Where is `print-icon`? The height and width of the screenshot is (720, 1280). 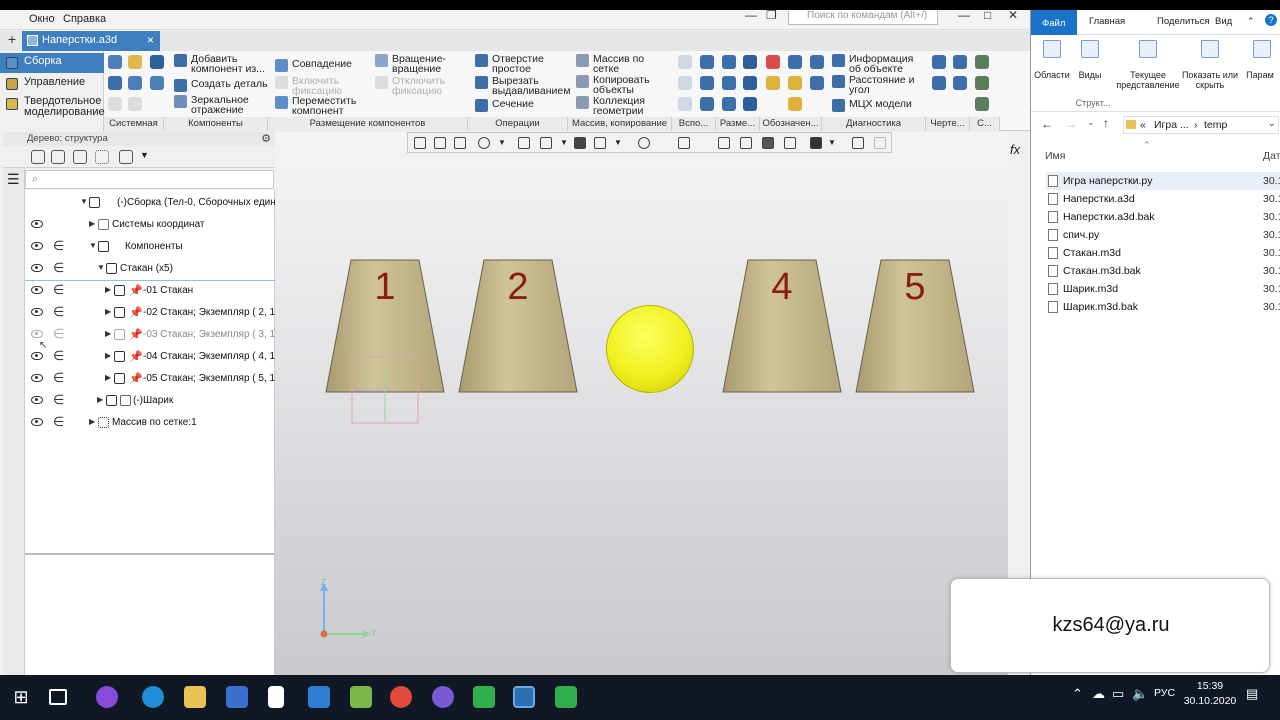 print-icon is located at coordinates (115, 83).